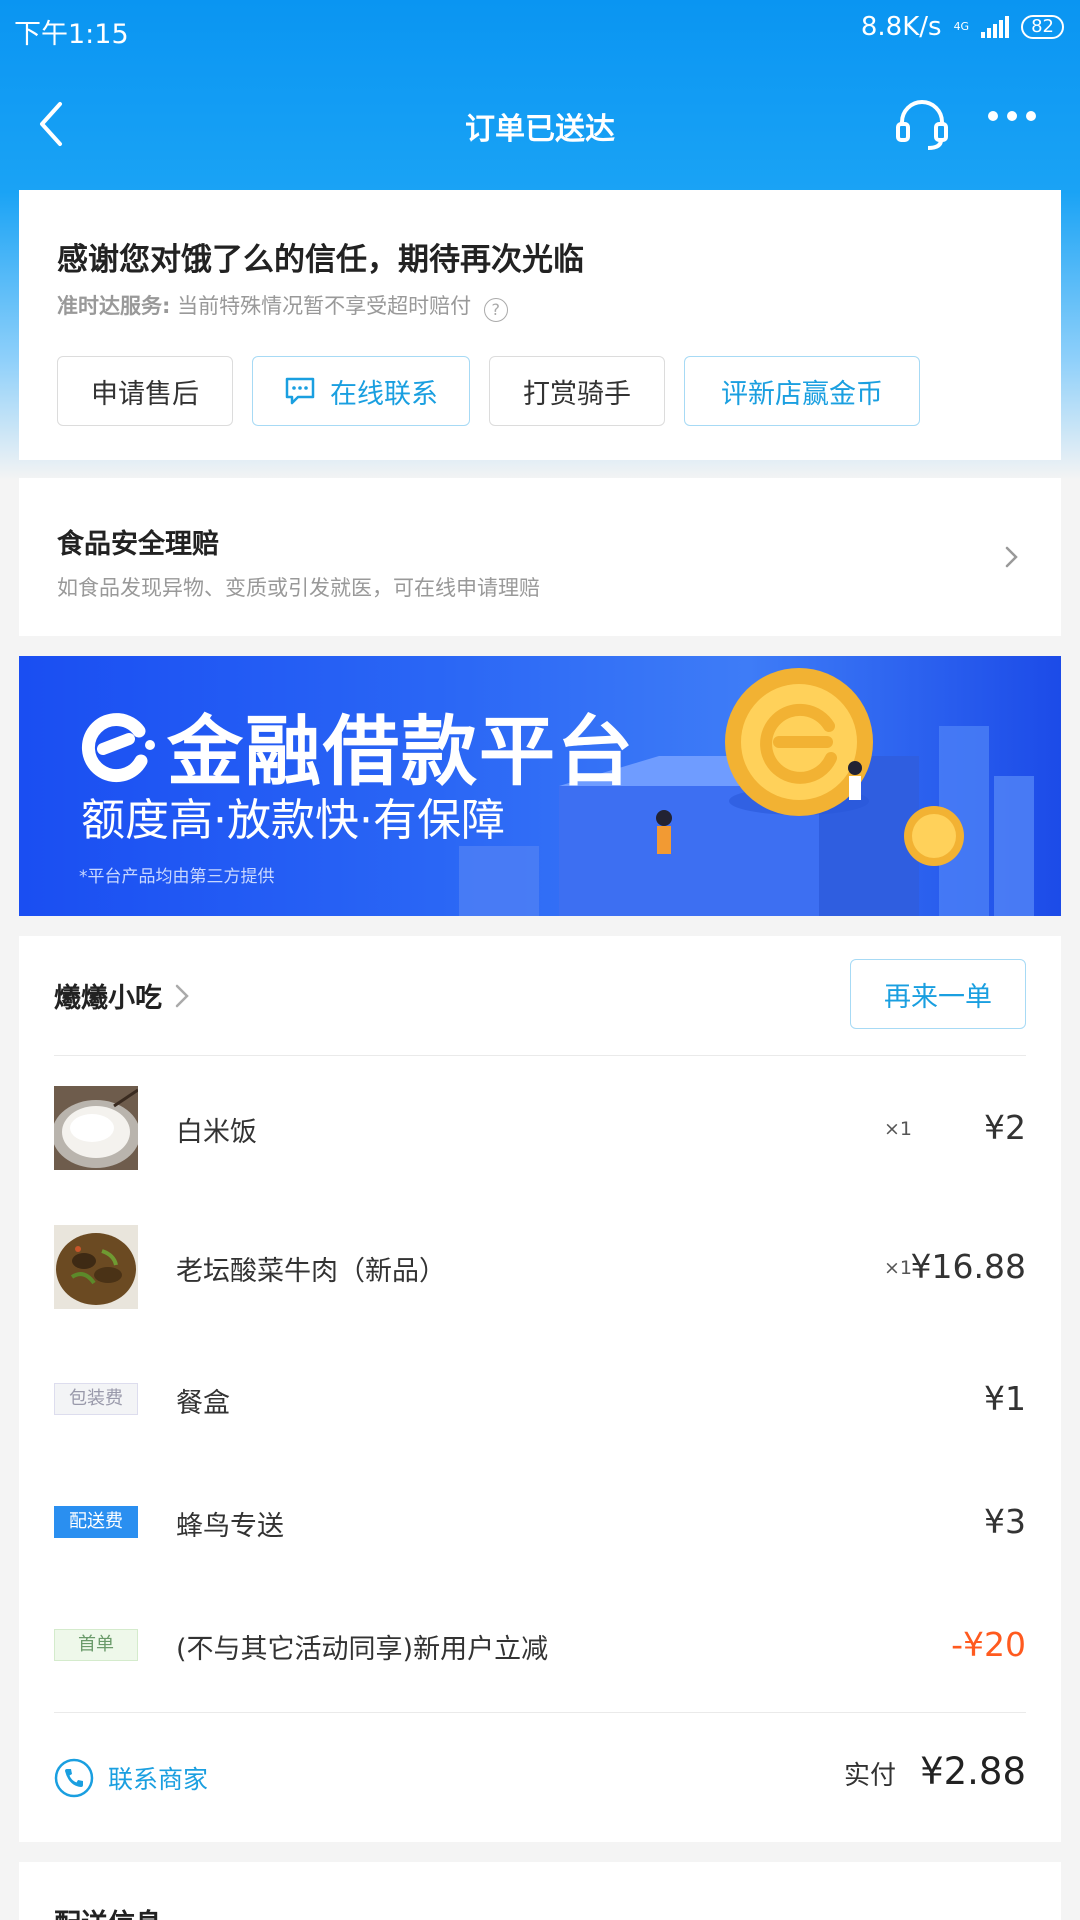 This screenshot has height=1920, width=1080. What do you see at coordinates (1005, 1398) in the screenshot?
I see `fee-price: ¥1` at bounding box center [1005, 1398].